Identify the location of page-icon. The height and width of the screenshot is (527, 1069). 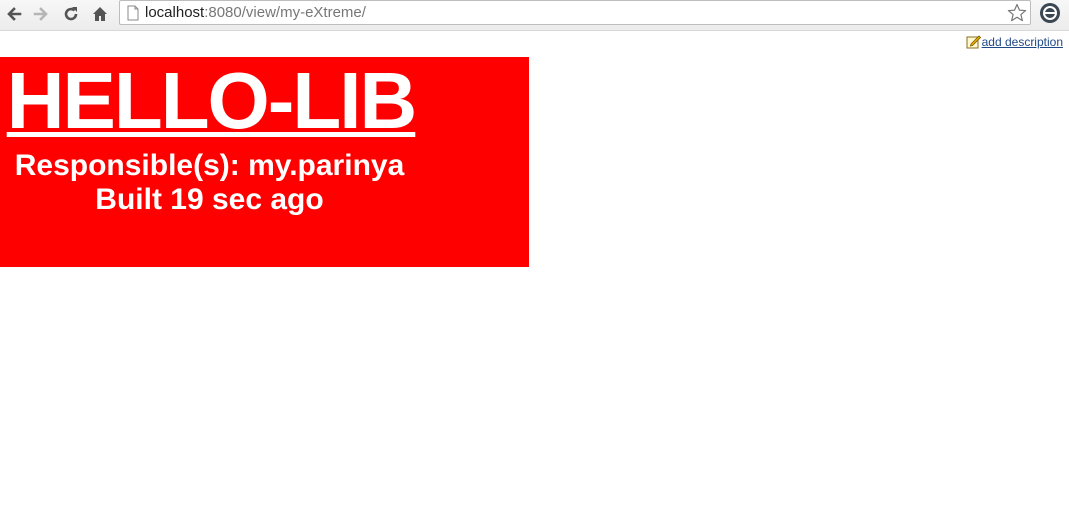
(133, 13).